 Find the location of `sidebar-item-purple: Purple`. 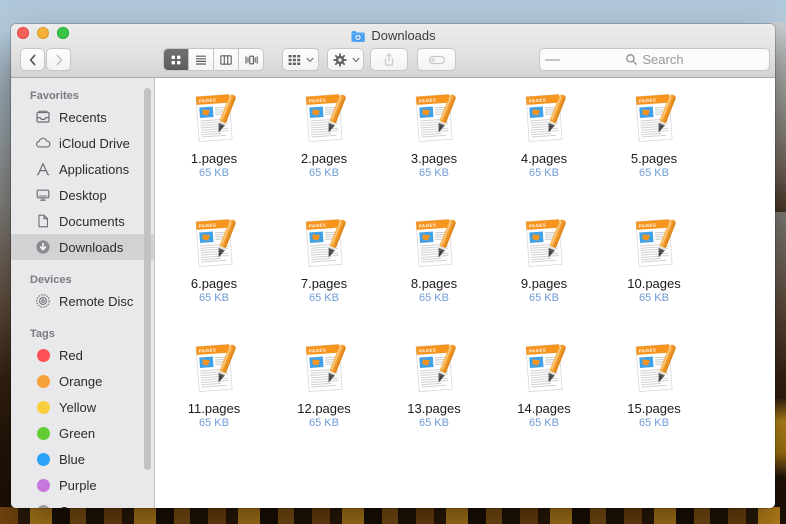

sidebar-item-purple: Purple is located at coordinates (82, 485).